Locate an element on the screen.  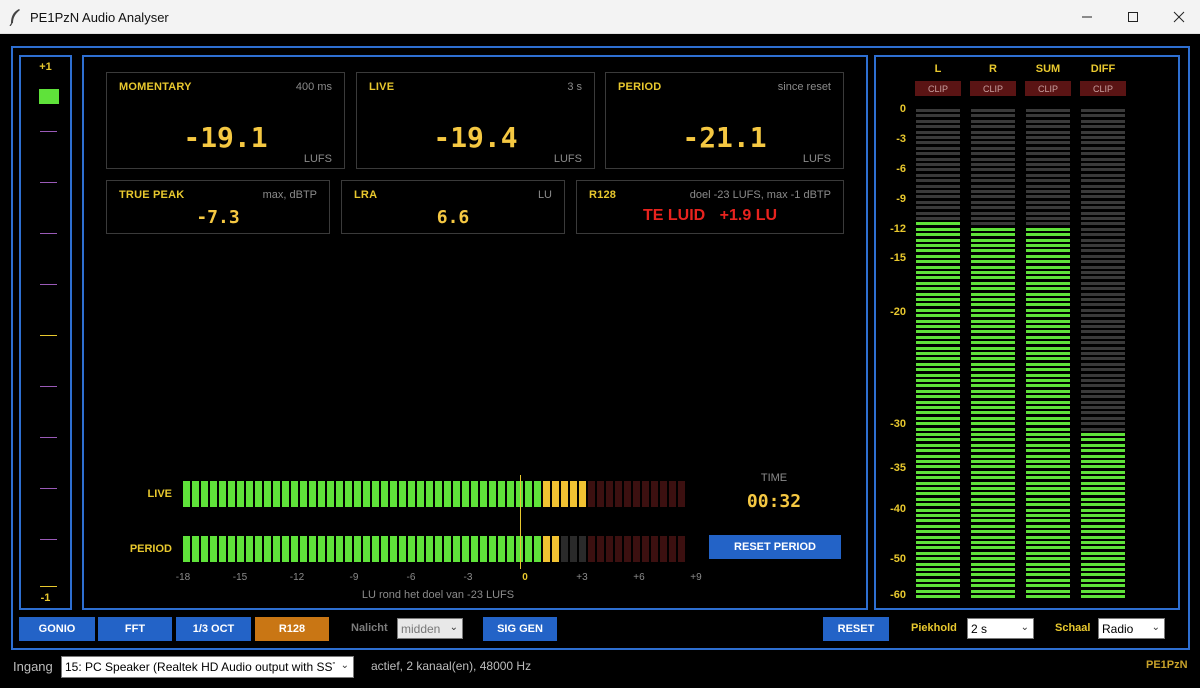
piekhold-select: 2 s ⌄ is located at coordinates (1000, 628).